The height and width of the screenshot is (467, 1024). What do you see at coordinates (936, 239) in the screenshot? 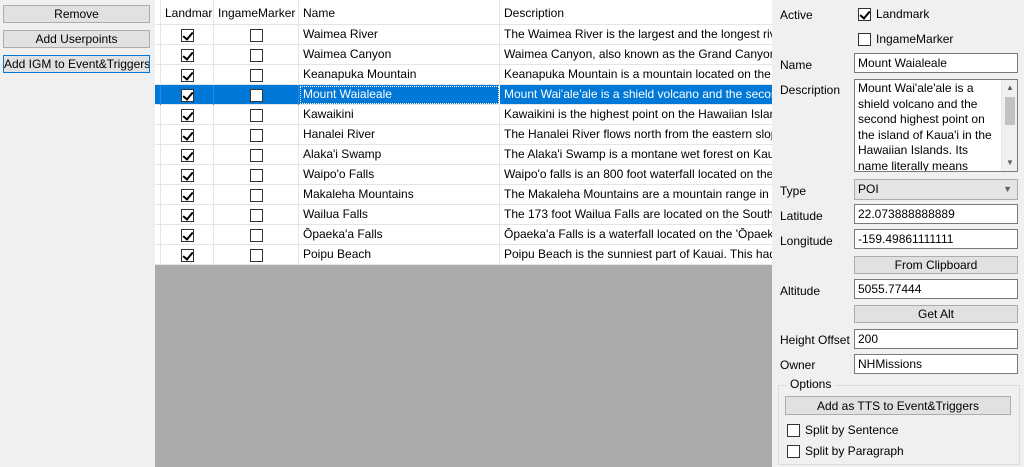
I see `longitude-field: -159.49861111111` at bounding box center [936, 239].